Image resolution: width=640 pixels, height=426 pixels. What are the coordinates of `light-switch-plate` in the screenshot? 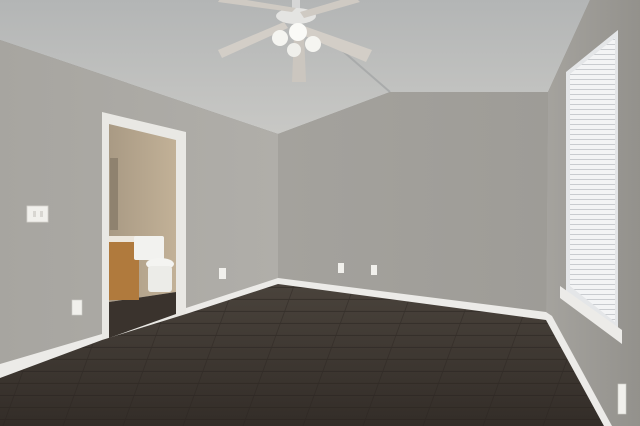 It's located at (37, 214).